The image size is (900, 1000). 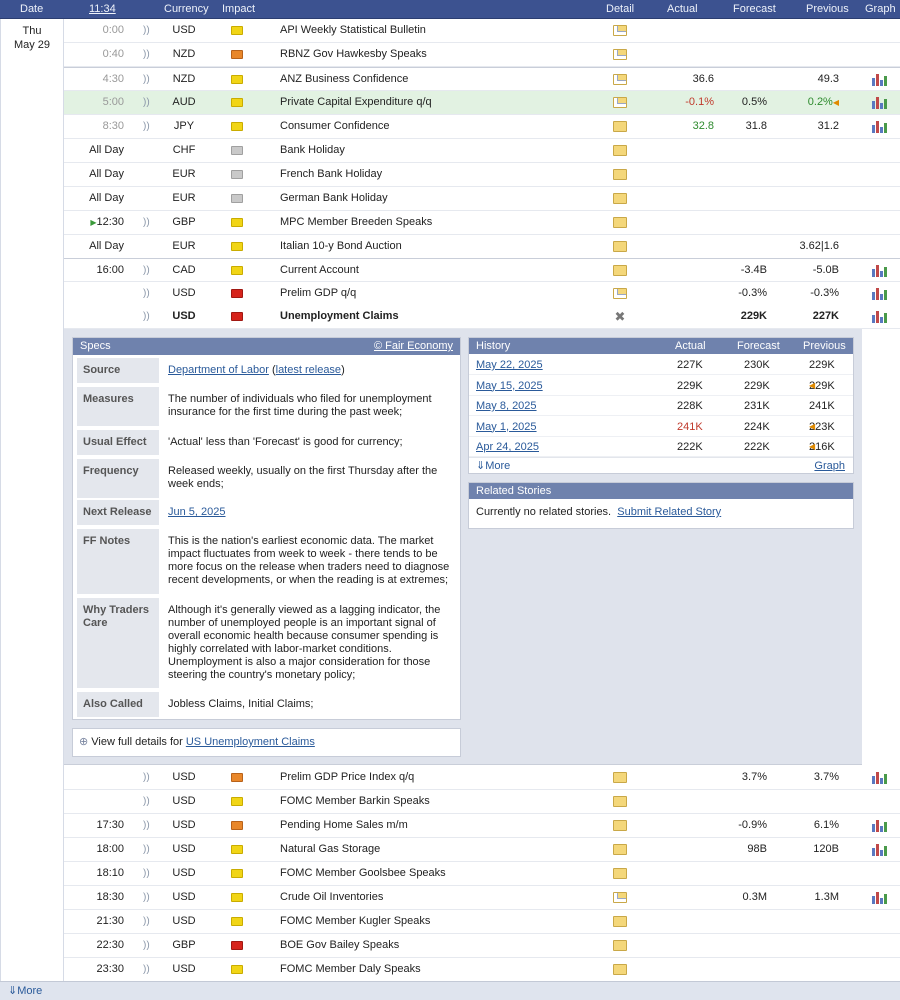 I want to click on event-name: Unemployment Claims, so click(x=430, y=316).